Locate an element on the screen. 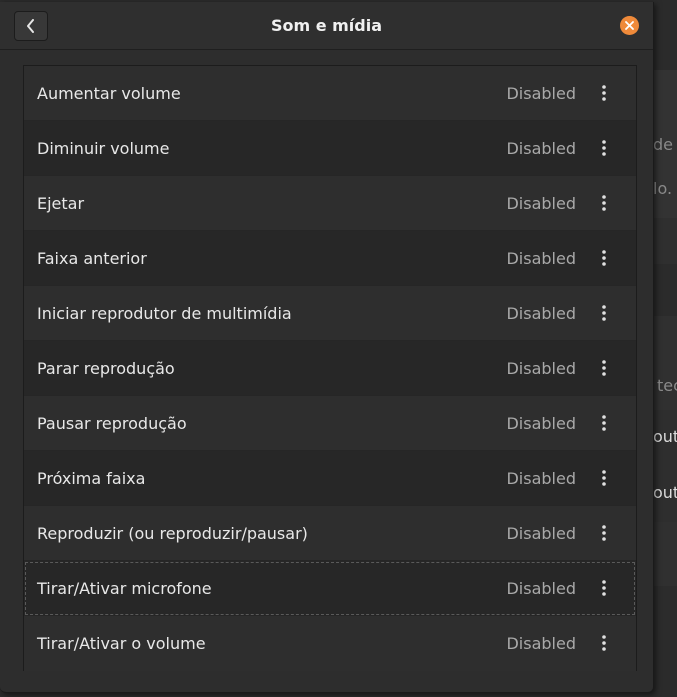 The height and width of the screenshot is (697, 677). background-text: de t is located at coordinates (665, 144).